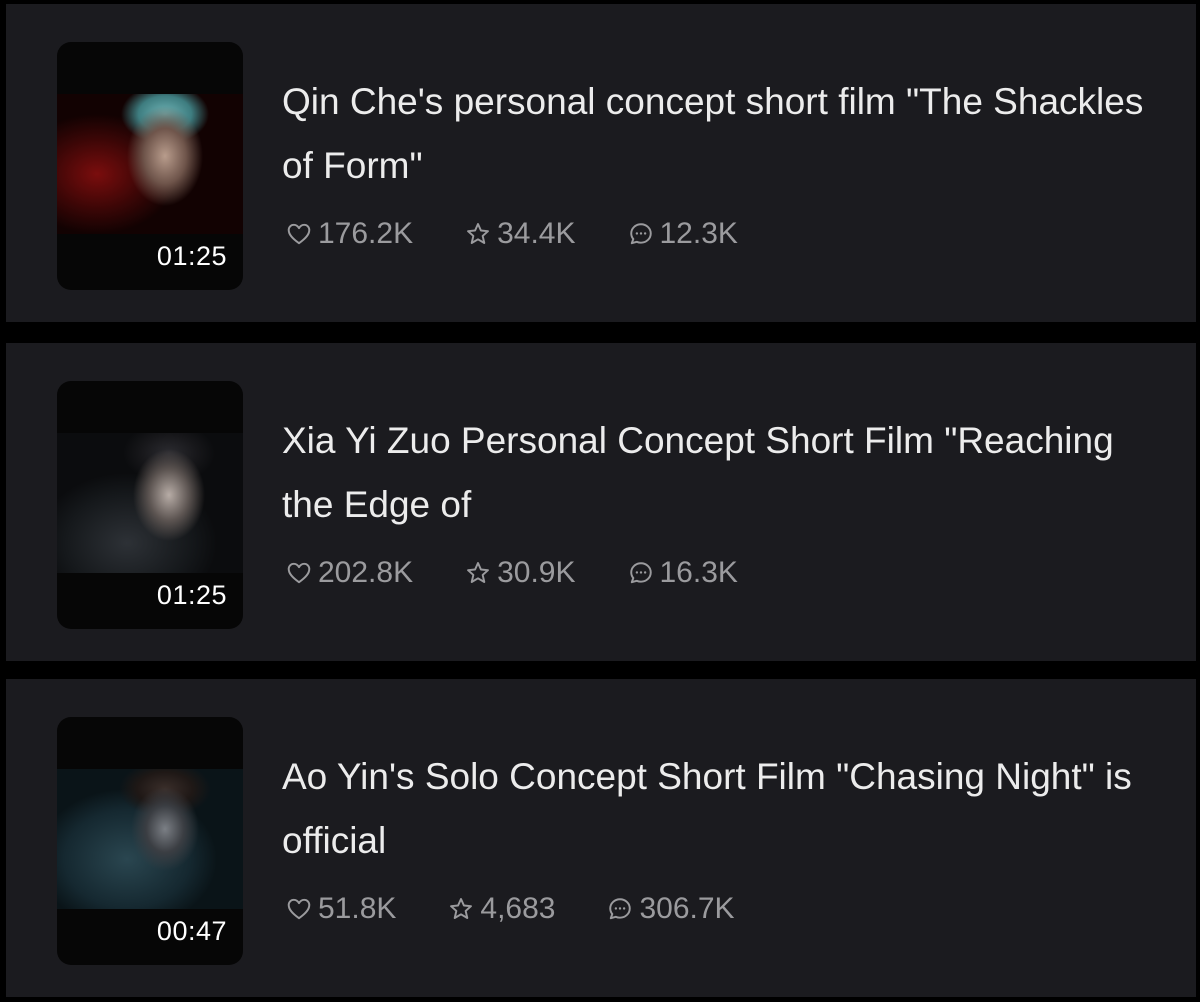  I want to click on comment-count: 16.3K, so click(698, 572).